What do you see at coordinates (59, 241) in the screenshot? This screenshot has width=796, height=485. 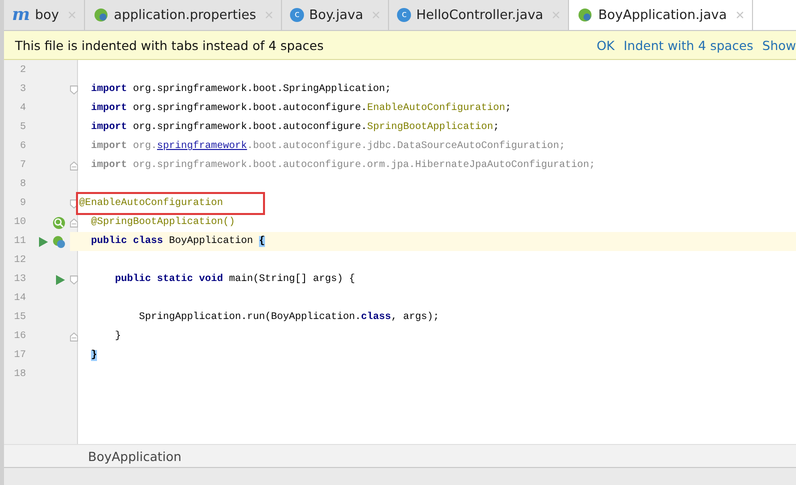 I see `bean-icon` at bounding box center [59, 241].